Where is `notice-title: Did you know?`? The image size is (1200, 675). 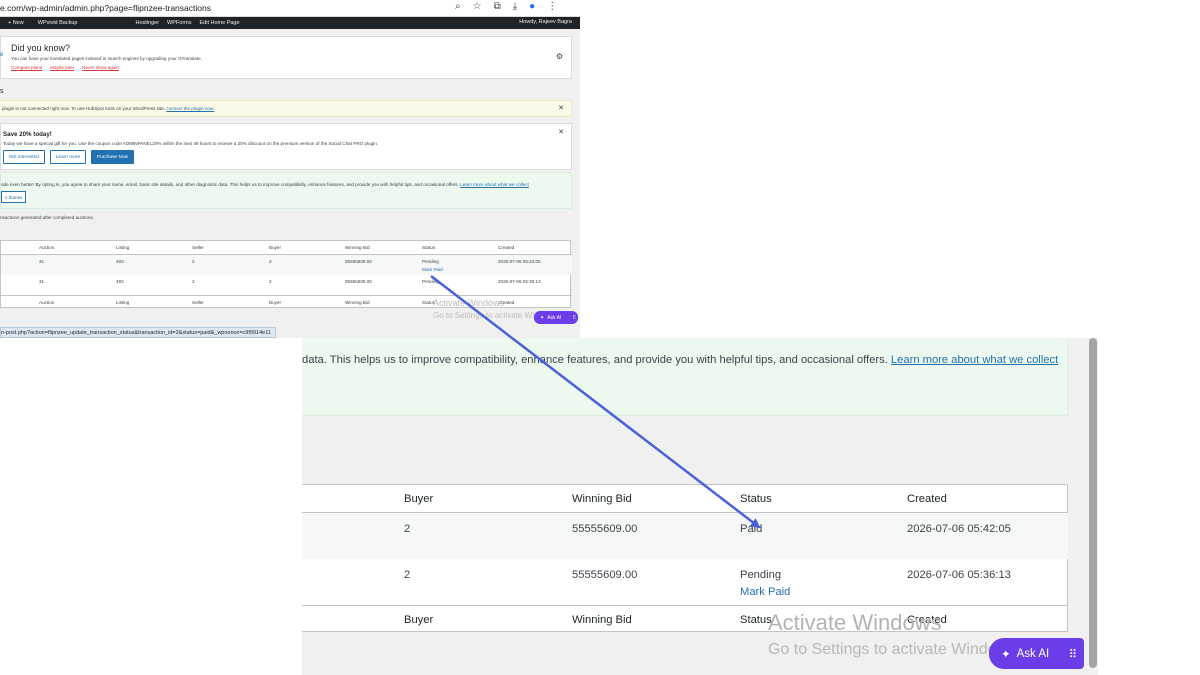 notice-title: Did you know? is located at coordinates (41, 48).